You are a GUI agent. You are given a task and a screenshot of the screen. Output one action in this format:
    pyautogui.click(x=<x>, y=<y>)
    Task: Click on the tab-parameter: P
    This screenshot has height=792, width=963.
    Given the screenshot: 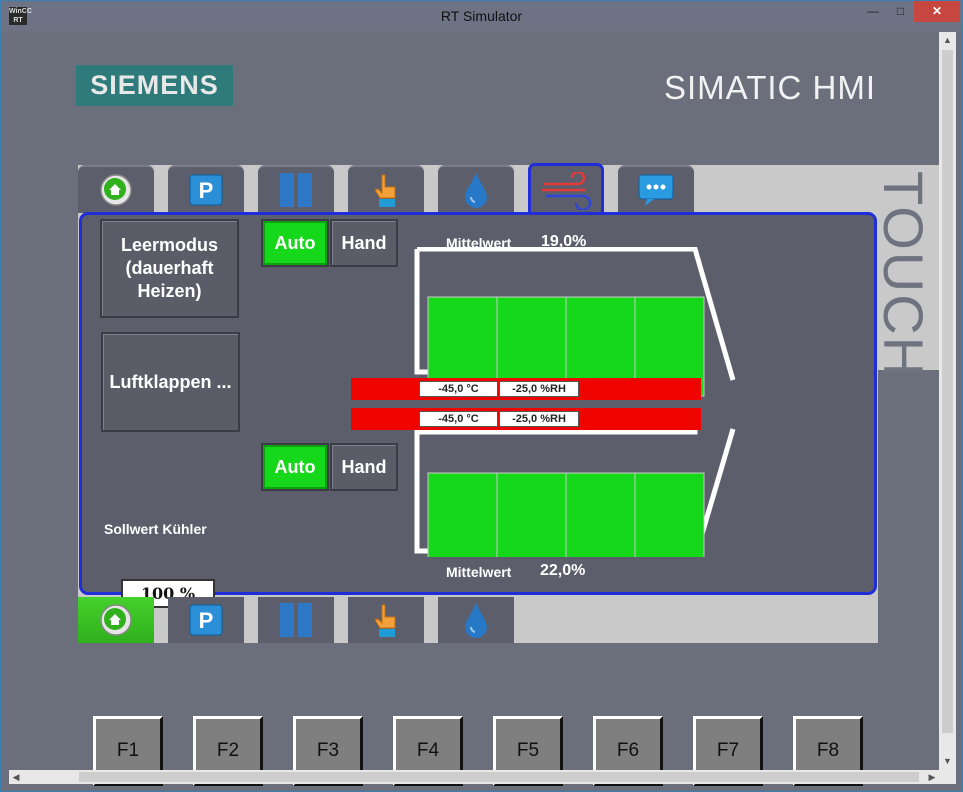 What is the action you would take?
    pyautogui.click(x=206, y=189)
    